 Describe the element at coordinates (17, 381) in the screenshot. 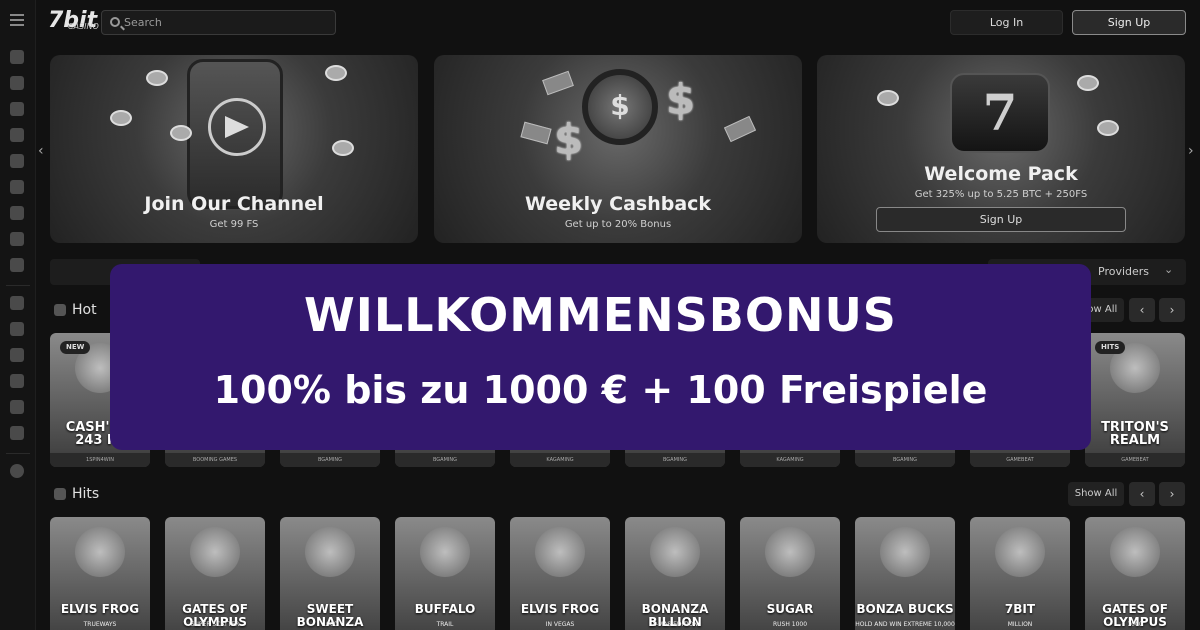

I see `crown-icon` at that location.